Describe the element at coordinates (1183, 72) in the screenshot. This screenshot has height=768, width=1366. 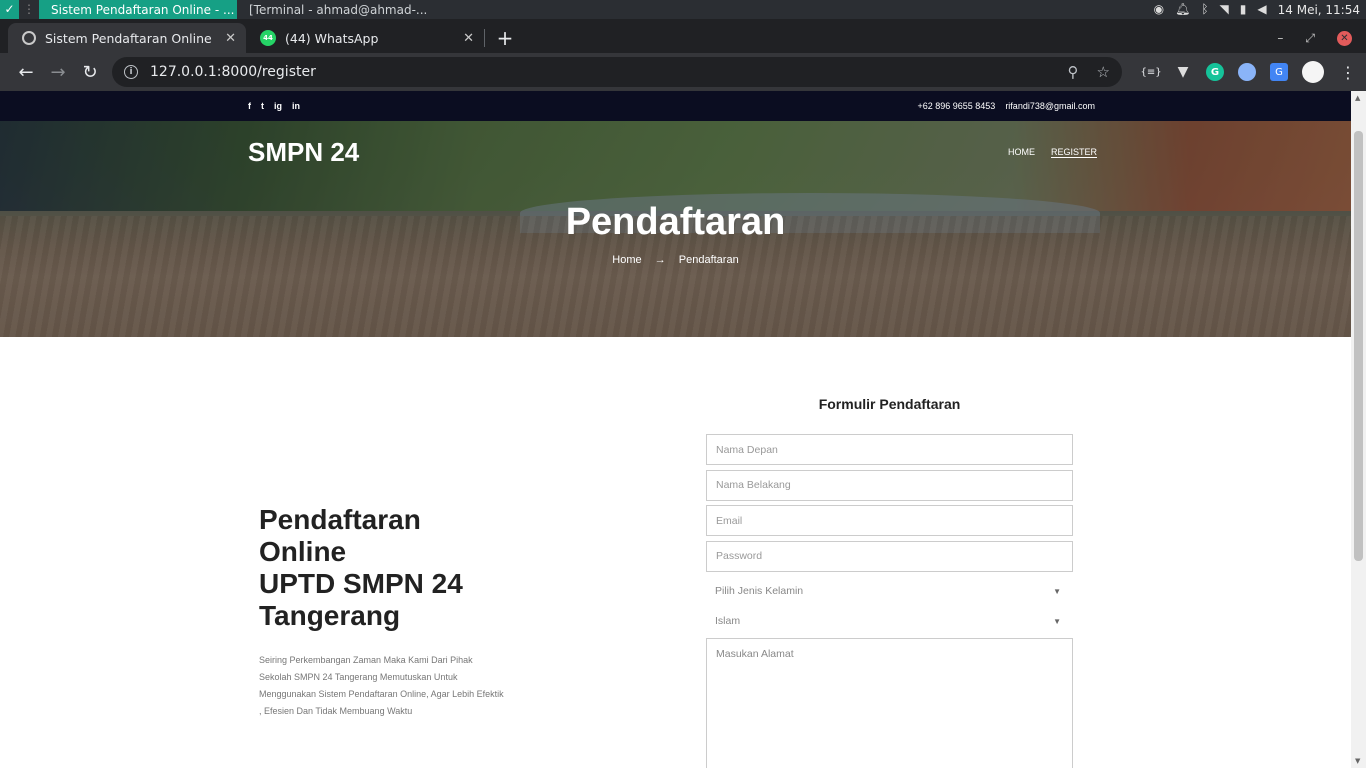
I see `extension-vue-icon: ▼` at that location.